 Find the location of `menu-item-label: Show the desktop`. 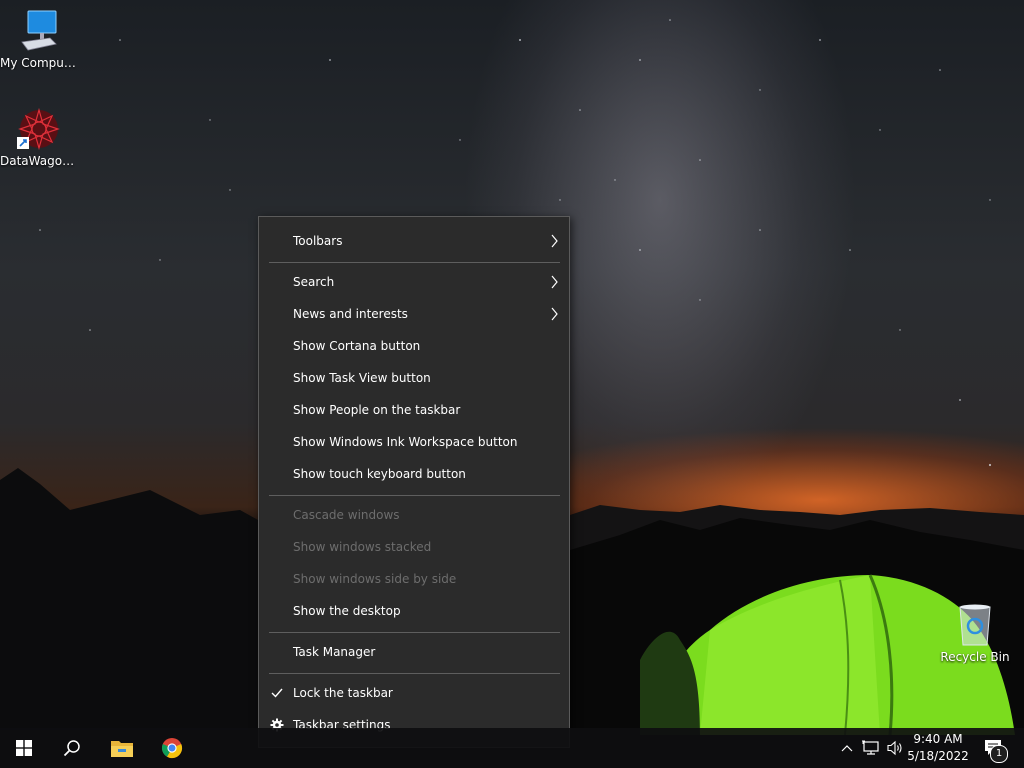

menu-item-label: Show the desktop is located at coordinates (347, 611).